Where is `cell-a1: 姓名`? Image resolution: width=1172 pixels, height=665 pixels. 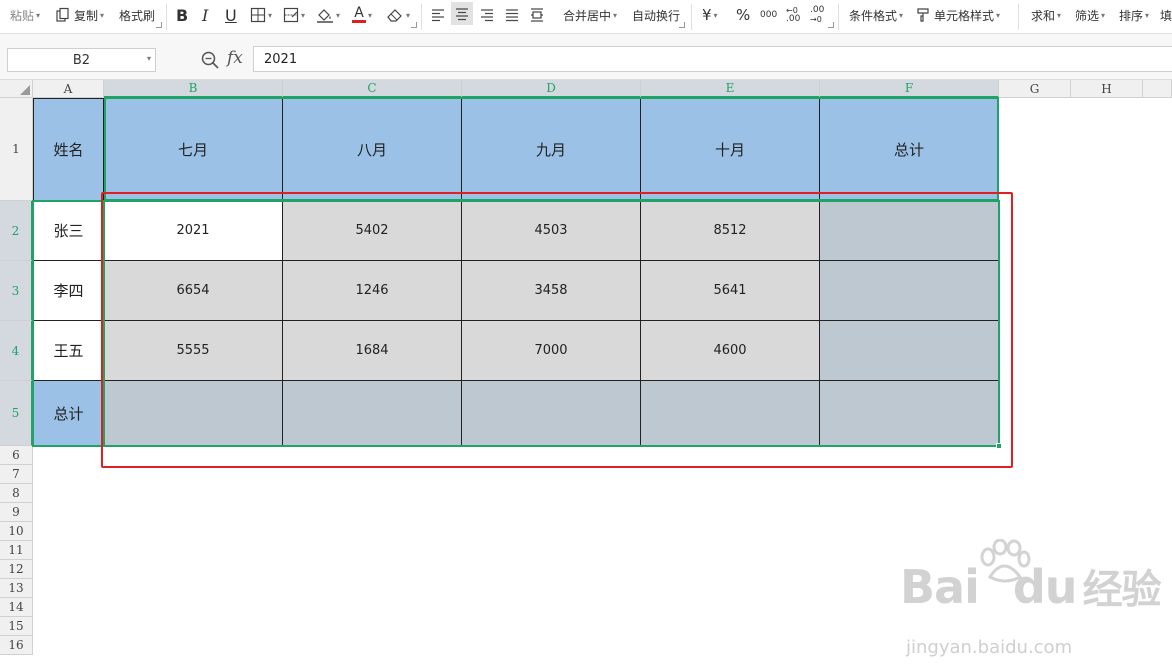
cell-a1: 姓名 is located at coordinates (68, 149).